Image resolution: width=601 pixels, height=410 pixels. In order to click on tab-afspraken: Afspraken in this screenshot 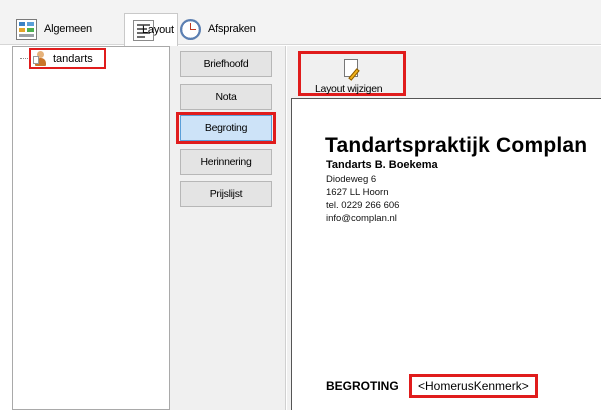, I will do `click(219, 29)`.